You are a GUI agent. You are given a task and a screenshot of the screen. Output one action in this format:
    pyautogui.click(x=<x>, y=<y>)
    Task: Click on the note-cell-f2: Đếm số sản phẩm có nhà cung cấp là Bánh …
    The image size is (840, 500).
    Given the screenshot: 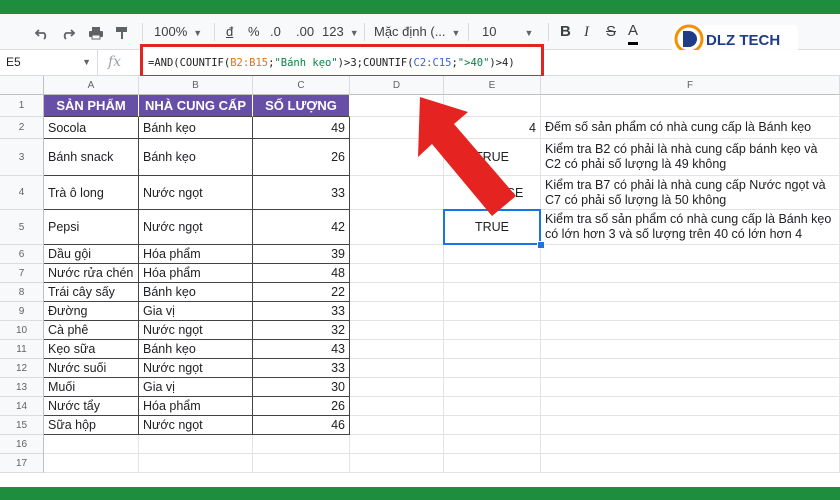 What is the action you would take?
    pyautogui.click(x=690, y=128)
    